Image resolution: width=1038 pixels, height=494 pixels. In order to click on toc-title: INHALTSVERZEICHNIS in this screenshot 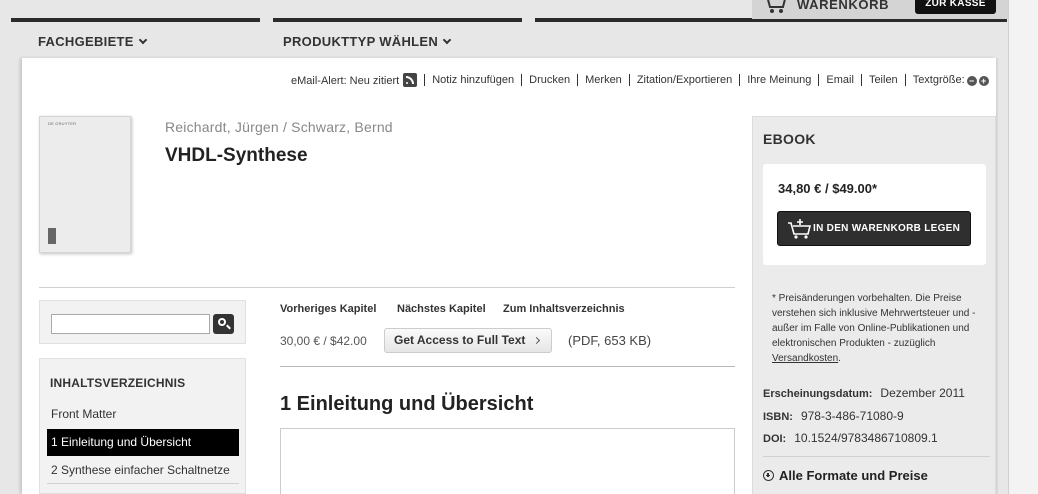, I will do `click(118, 383)`.